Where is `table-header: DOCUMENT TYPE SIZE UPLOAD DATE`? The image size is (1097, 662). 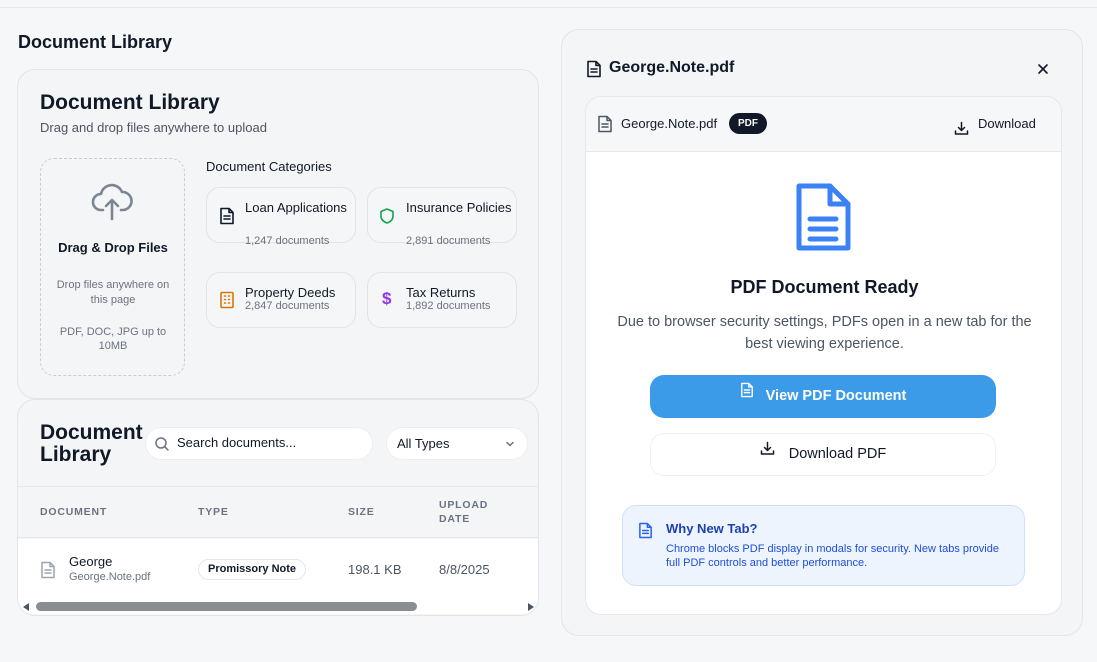
table-header: DOCUMENT TYPE SIZE UPLOAD DATE is located at coordinates (278, 512).